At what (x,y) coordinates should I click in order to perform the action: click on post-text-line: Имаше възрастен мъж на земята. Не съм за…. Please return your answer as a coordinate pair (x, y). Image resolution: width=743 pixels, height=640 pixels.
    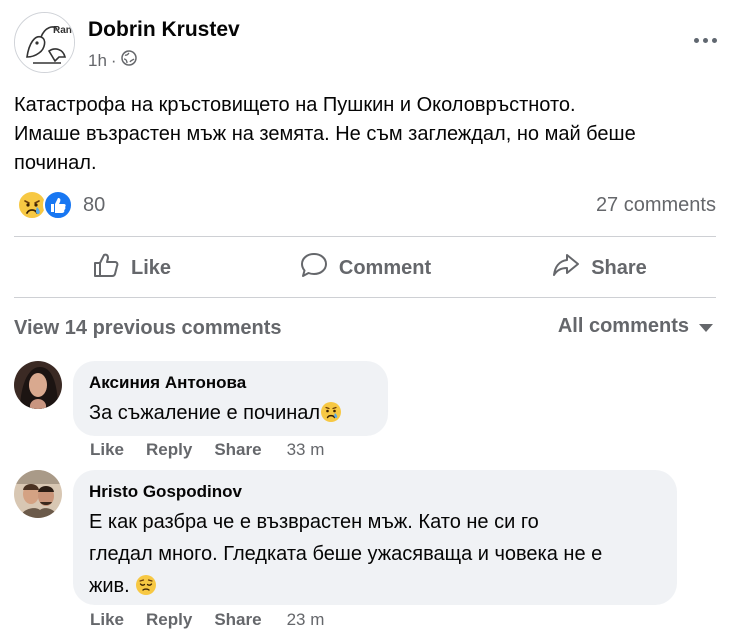
    Looking at the image, I should click on (325, 134).